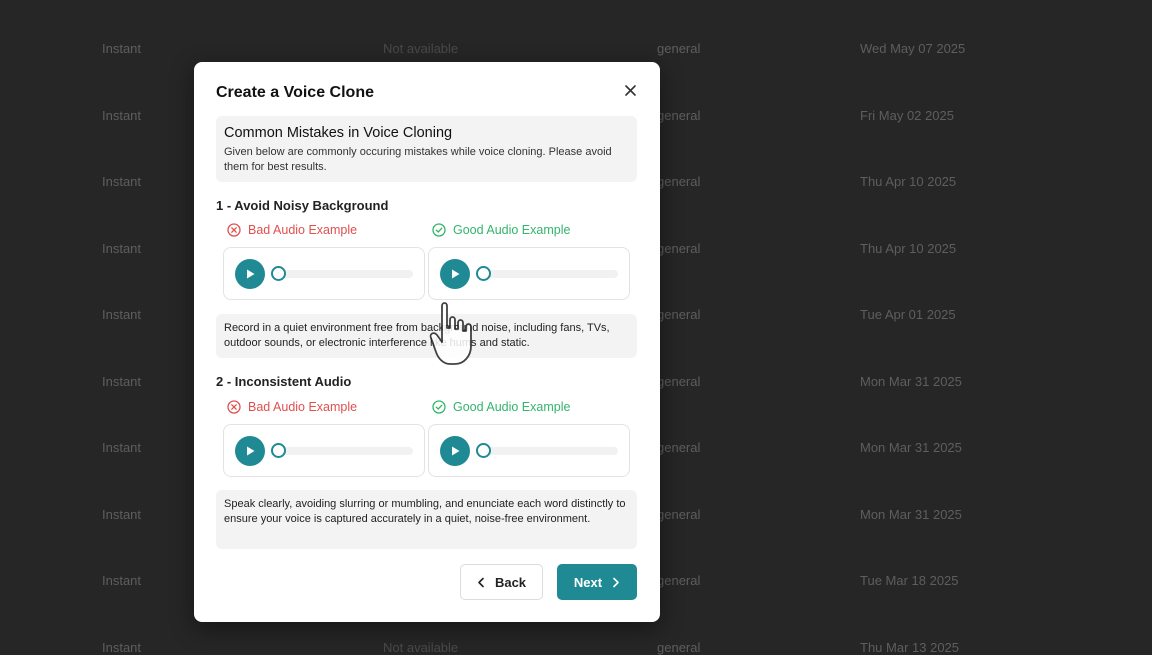 Image resolution: width=1152 pixels, height=655 pixels. What do you see at coordinates (302, 205) in the screenshot?
I see `section-title-noisy-background: 1 - Avoid Noisy Background` at bounding box center [302, 205].